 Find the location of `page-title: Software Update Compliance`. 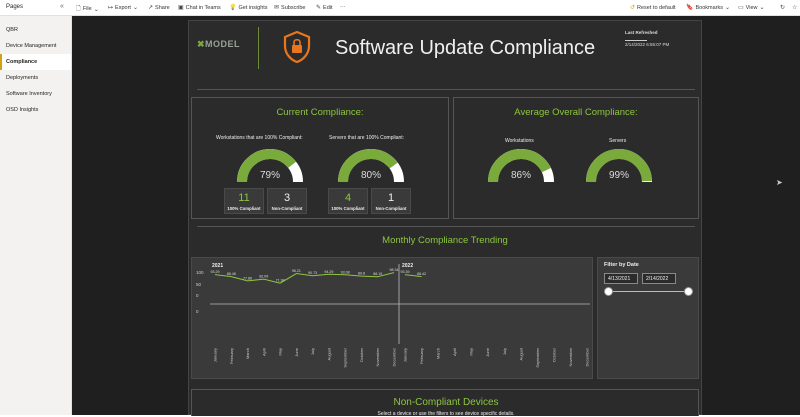

page-title: Software Update Compliance is located at coordinates (465, 48).